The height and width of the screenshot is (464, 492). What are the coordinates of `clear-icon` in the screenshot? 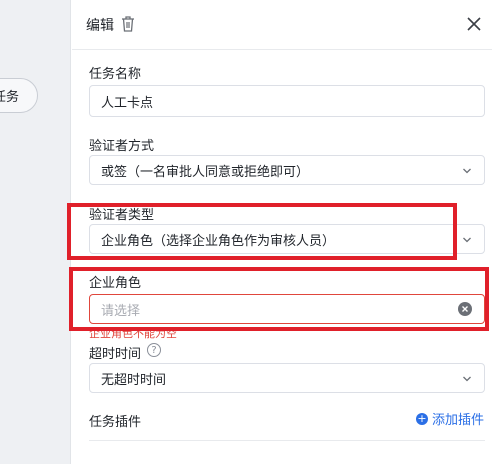 It's located at (465, 309).